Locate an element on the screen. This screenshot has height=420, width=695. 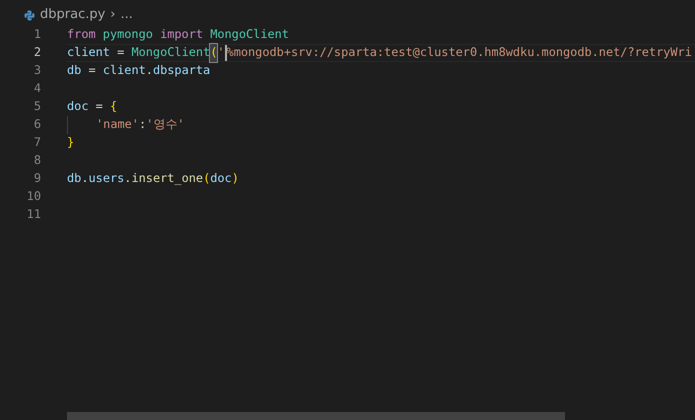
line-number: 4 is located at coordinates (36, 89).